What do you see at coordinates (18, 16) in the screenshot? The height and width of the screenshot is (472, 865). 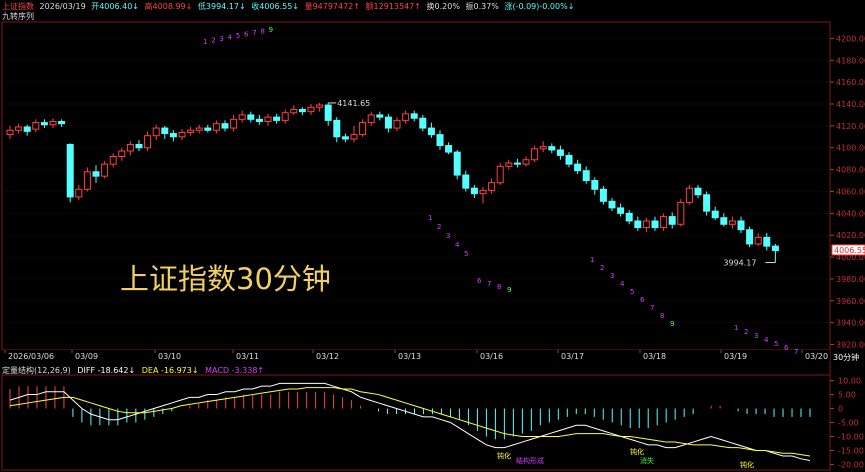 I see `indicator-name: 九转序列` at bounding box center [18, 16].